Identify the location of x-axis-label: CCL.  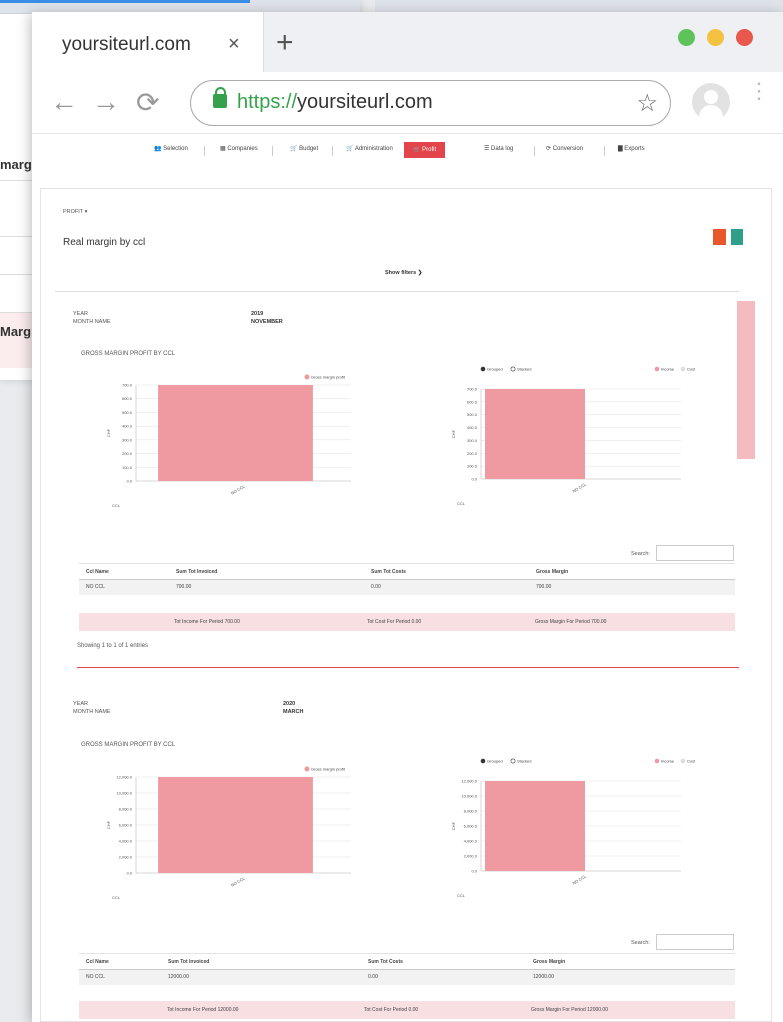
(461, 503).